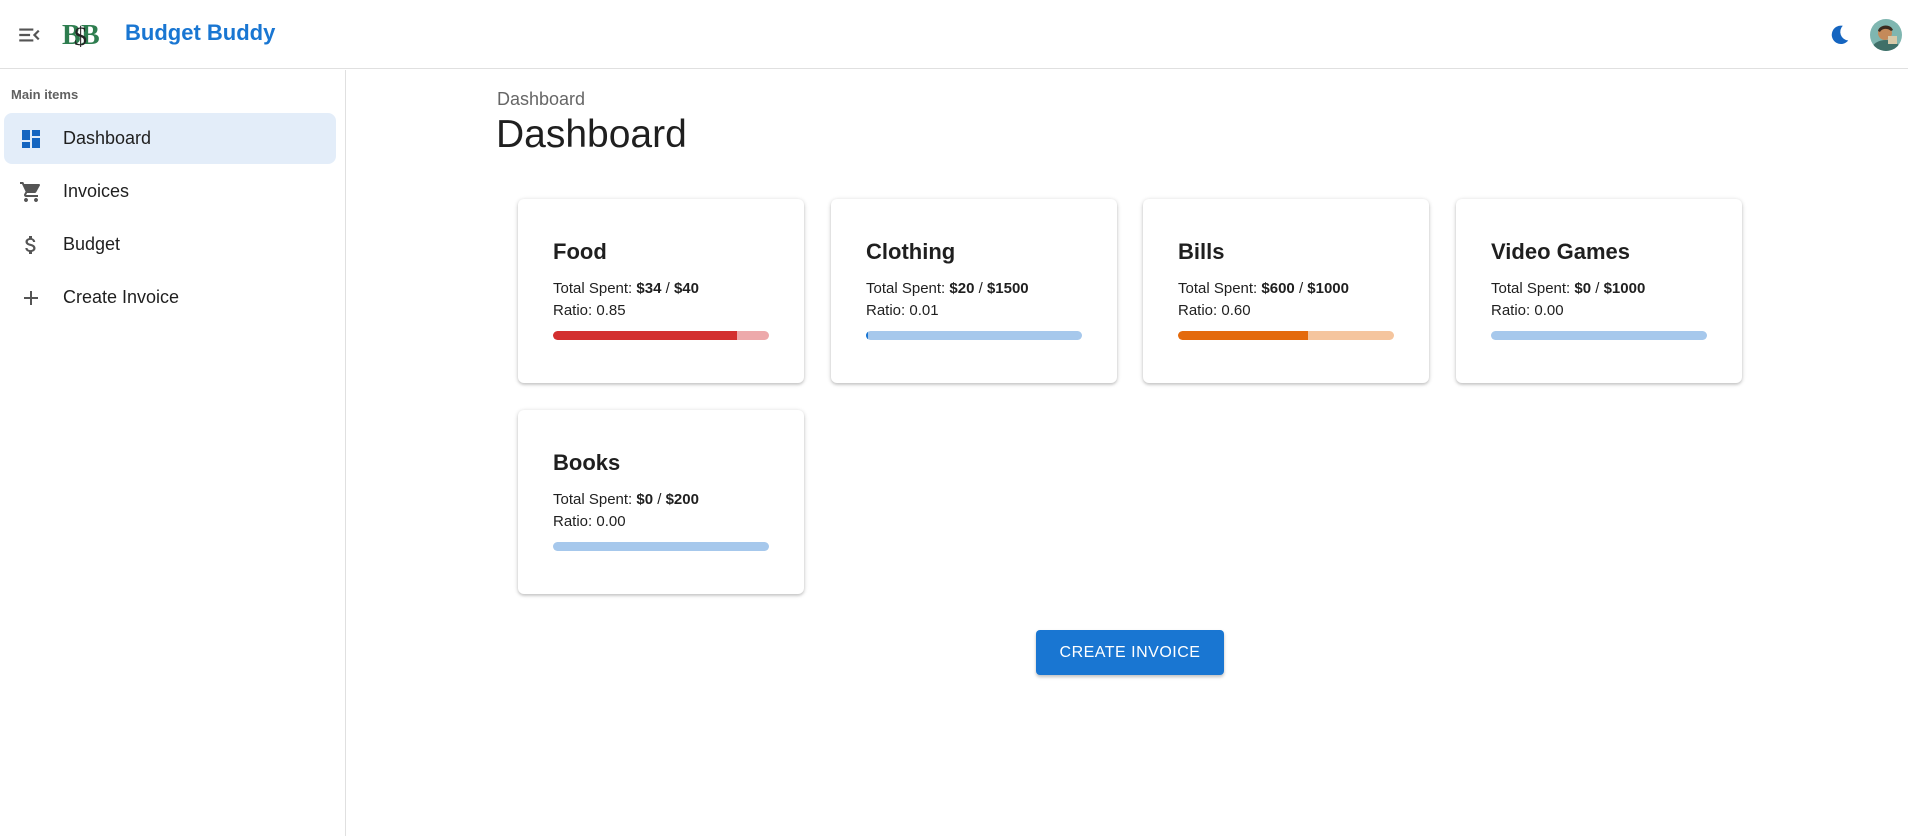  What do you see at coordinates (1839, 35) in the screenshot?
I see `moon-icon` at bounding box center [1839, 35].